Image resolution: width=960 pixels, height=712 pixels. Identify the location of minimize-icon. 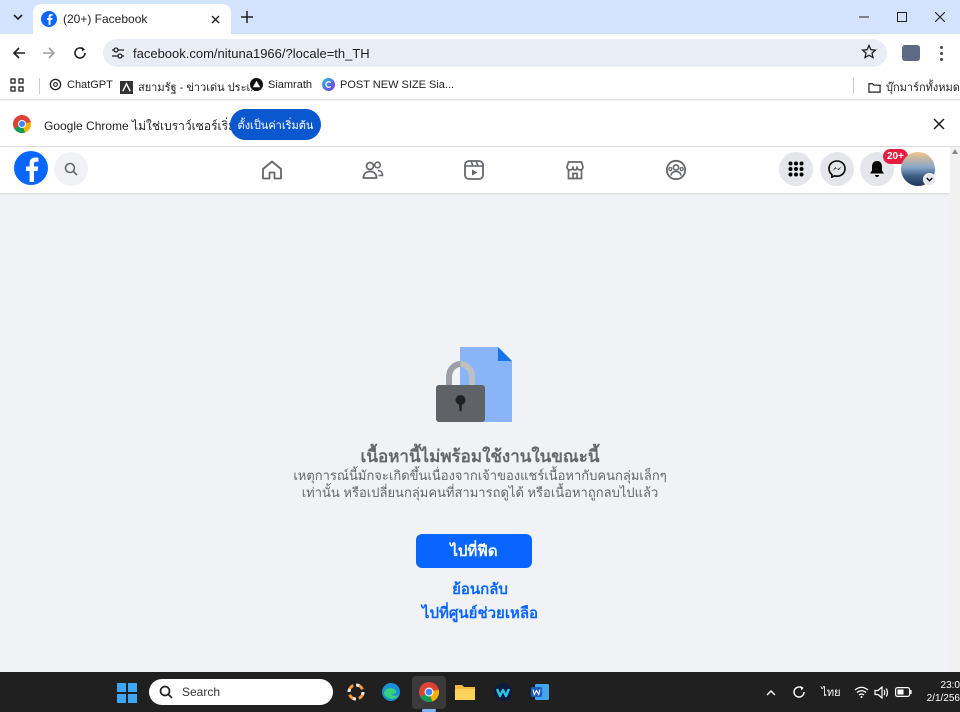
(864, 17).